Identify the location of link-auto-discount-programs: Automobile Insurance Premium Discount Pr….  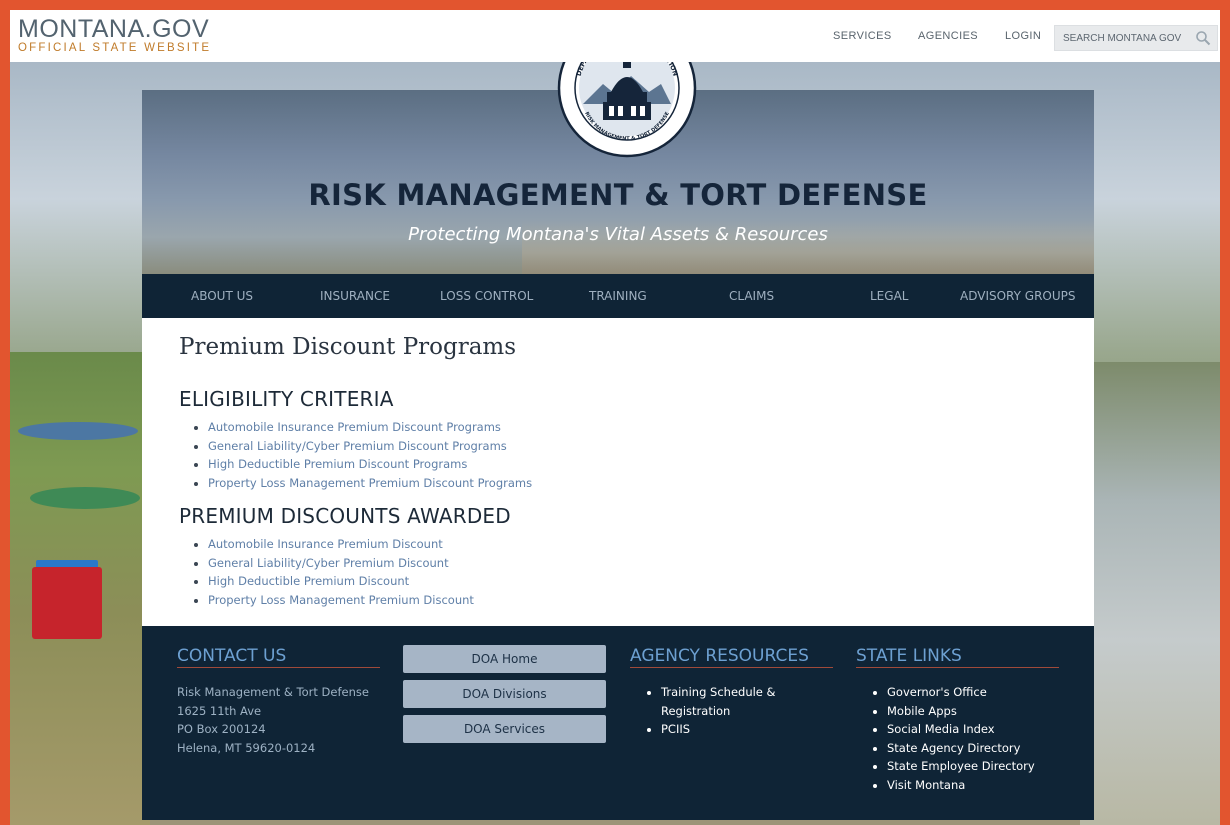
(370, 427).